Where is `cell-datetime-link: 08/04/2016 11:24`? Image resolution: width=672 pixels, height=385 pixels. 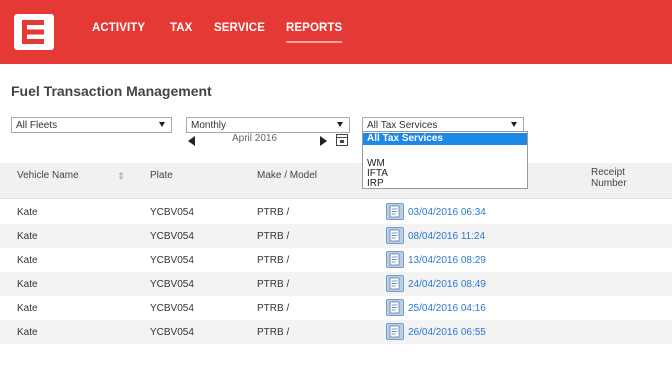
cell-datetime-link: 08/04/2016 11:24 is located at coordinates (446, 236).